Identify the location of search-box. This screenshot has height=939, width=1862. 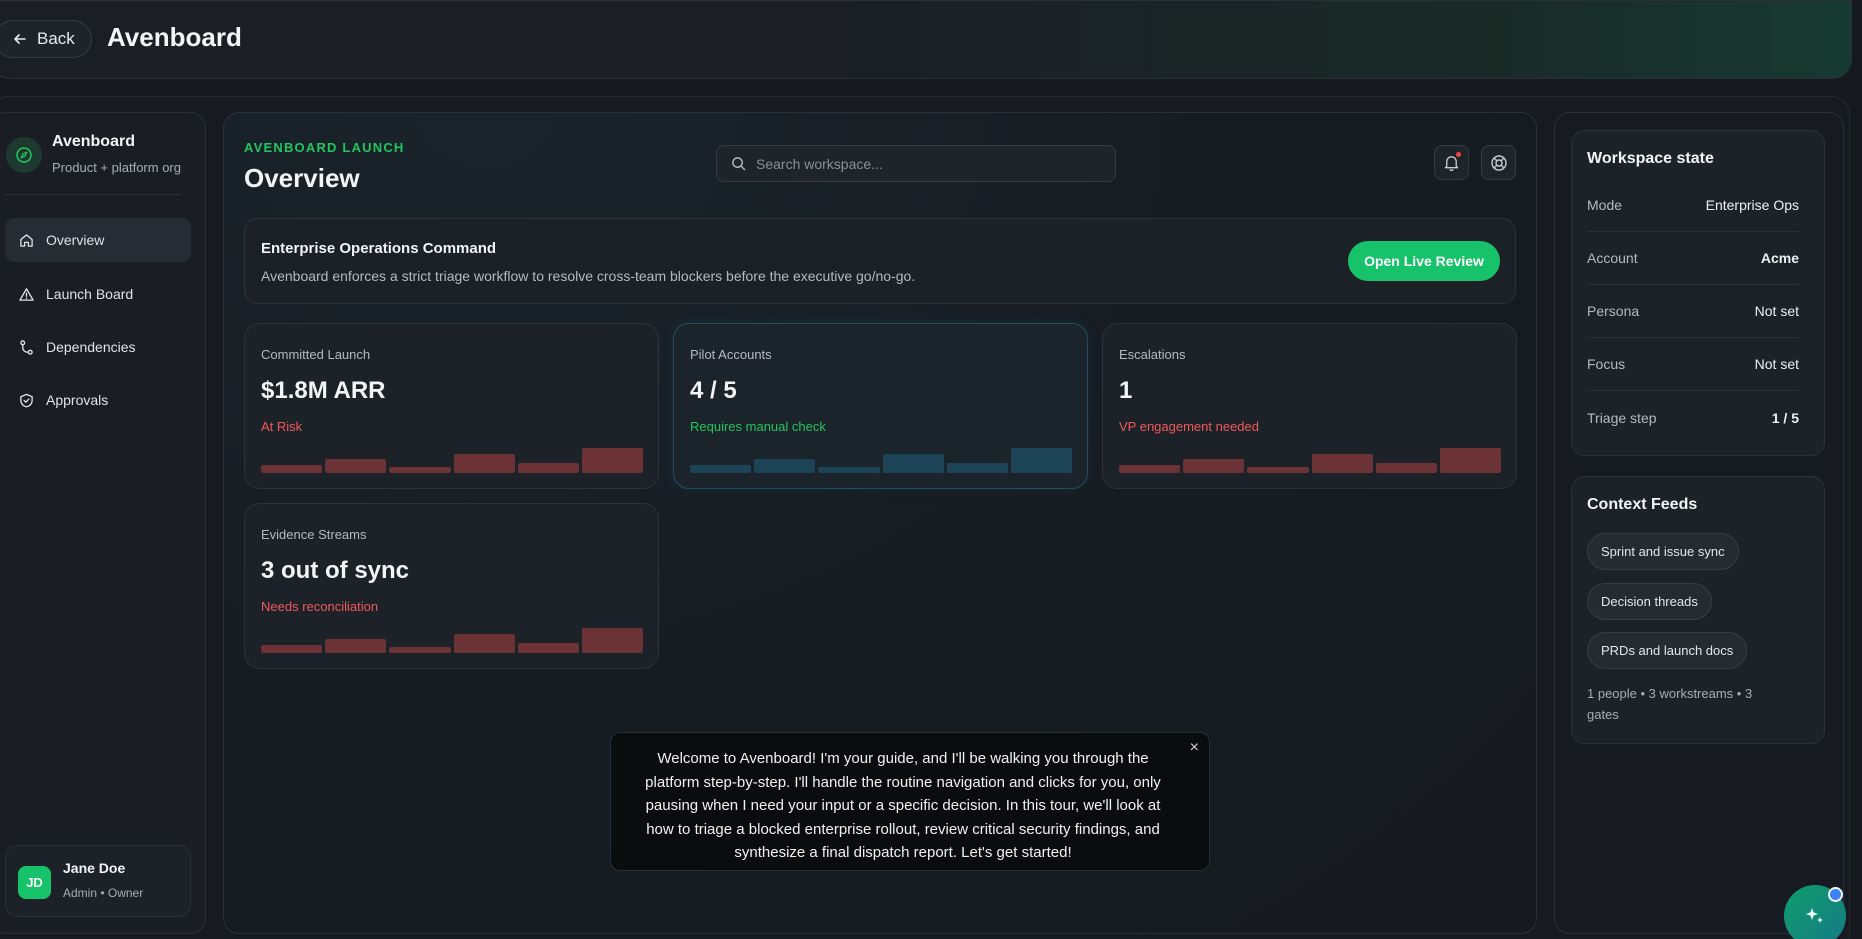
(916, 163).